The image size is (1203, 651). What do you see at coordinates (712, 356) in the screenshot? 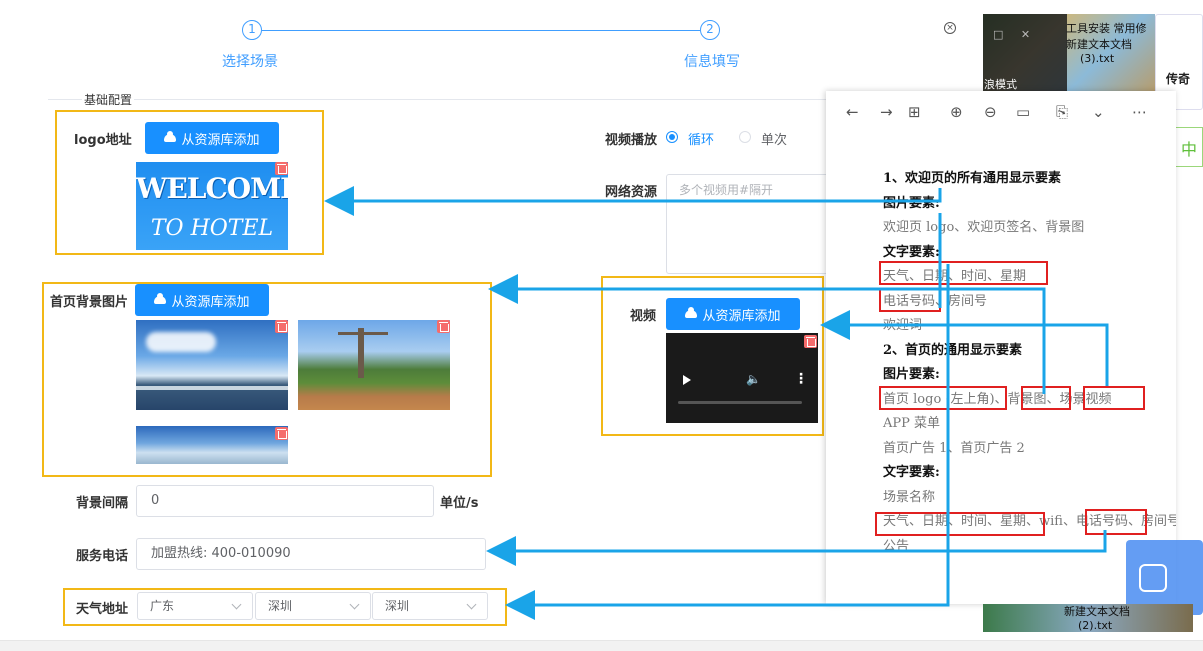
I see `highlight-video` at bounding box center [712, 356].